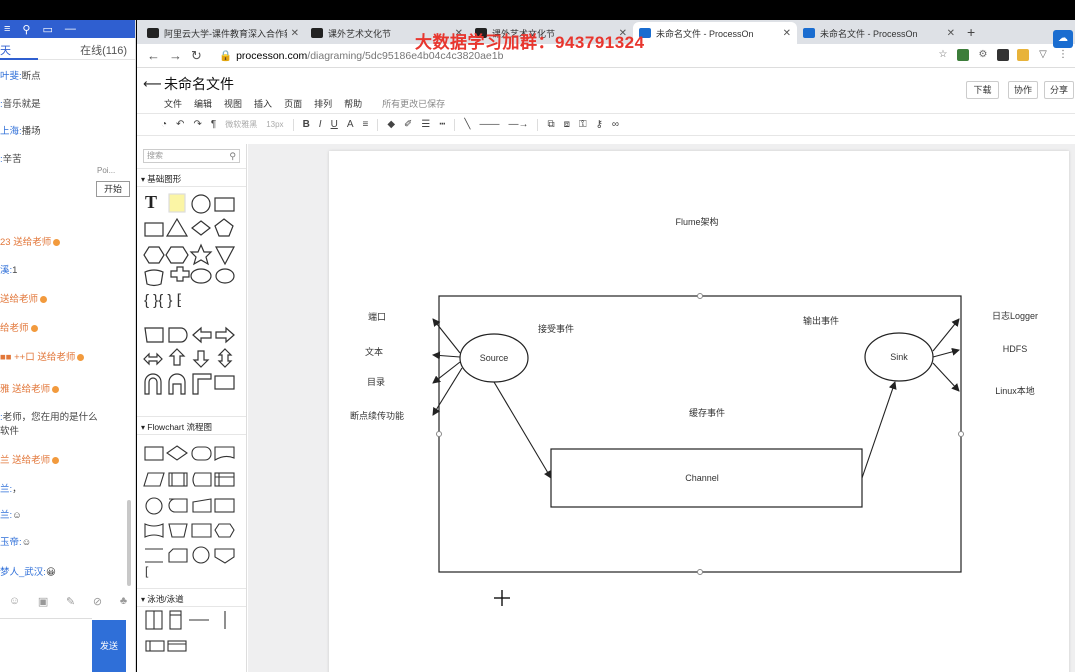 The height and width of the screenshot is (672, 1075). Describe the element at coordinates (391, 124) in the screenshot. I see `fill-icon: ◆` at that location.